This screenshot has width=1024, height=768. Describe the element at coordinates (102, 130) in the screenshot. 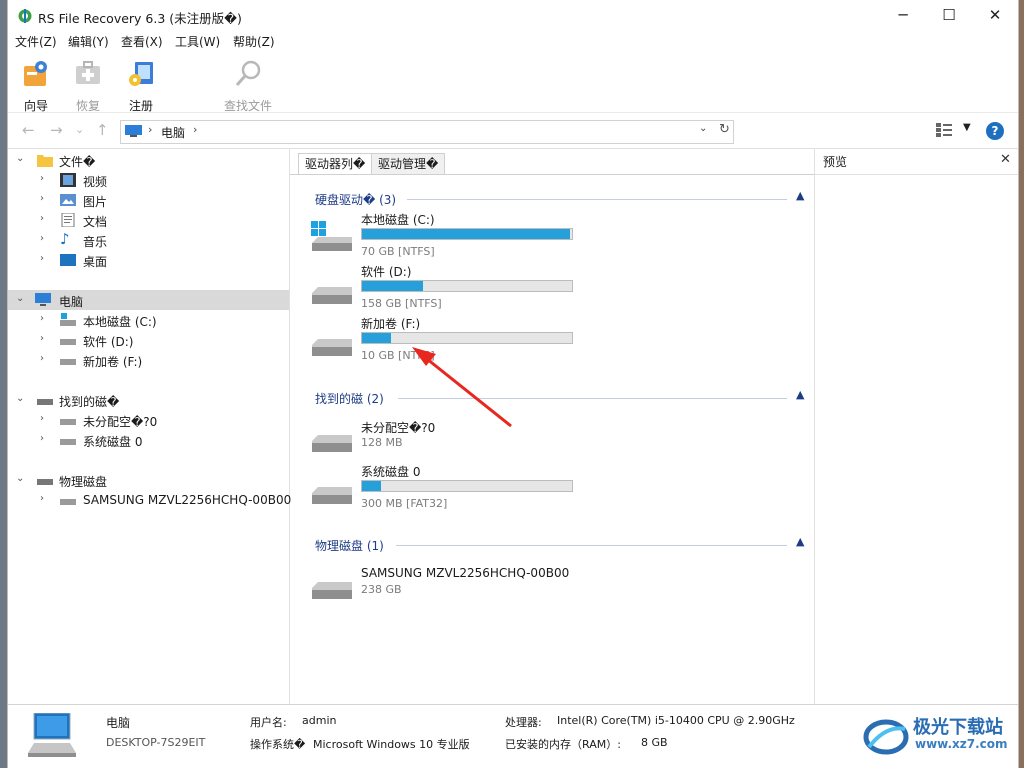

I see `up-arrow-icon: ↑` at that location.